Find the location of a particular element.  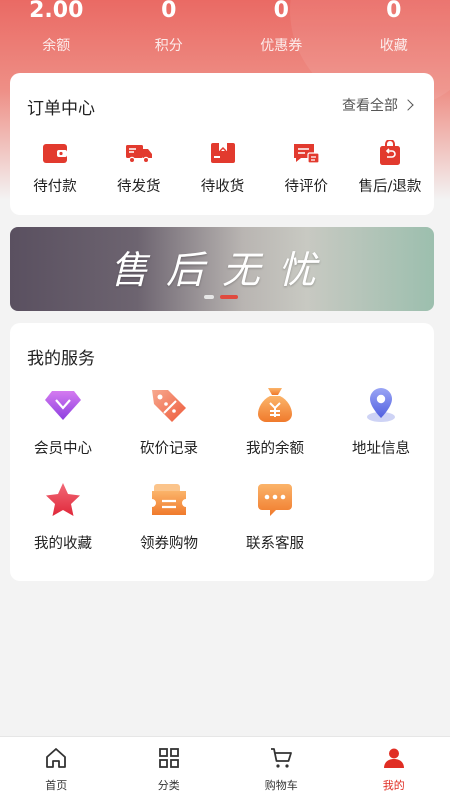

view-all-label: 查看全部 is located at coordinates (370, 106).